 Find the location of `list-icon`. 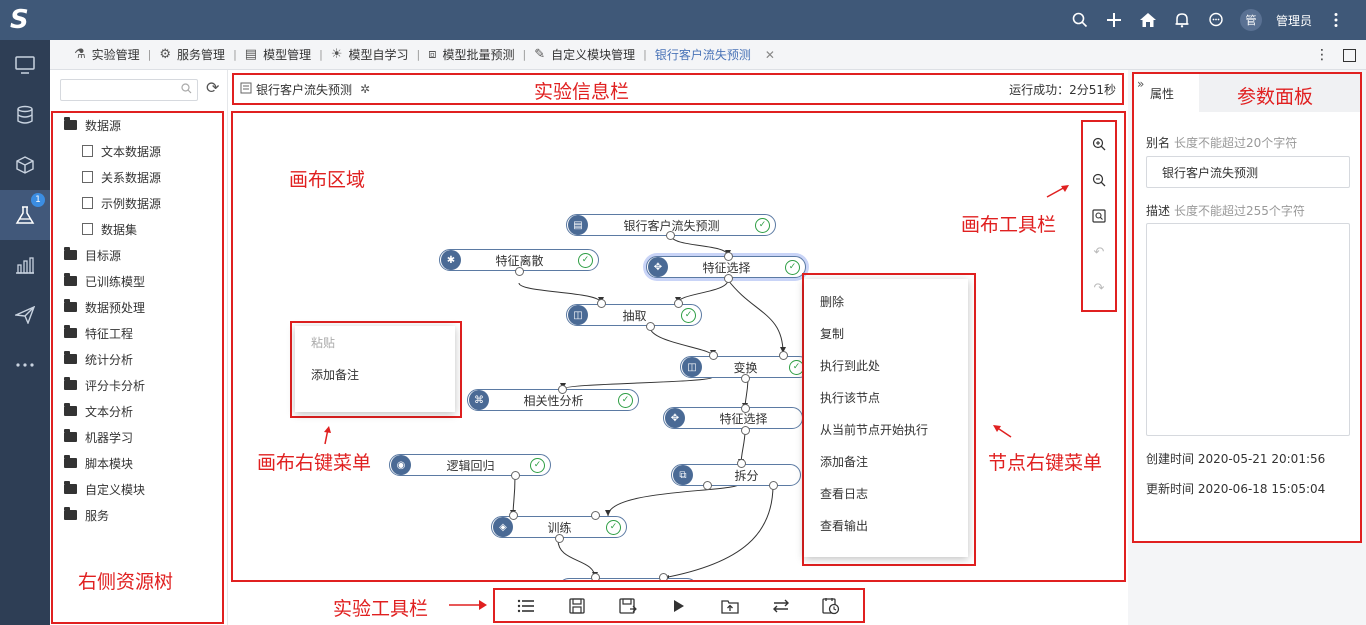

list-icon is located at coordinates (526, 606).